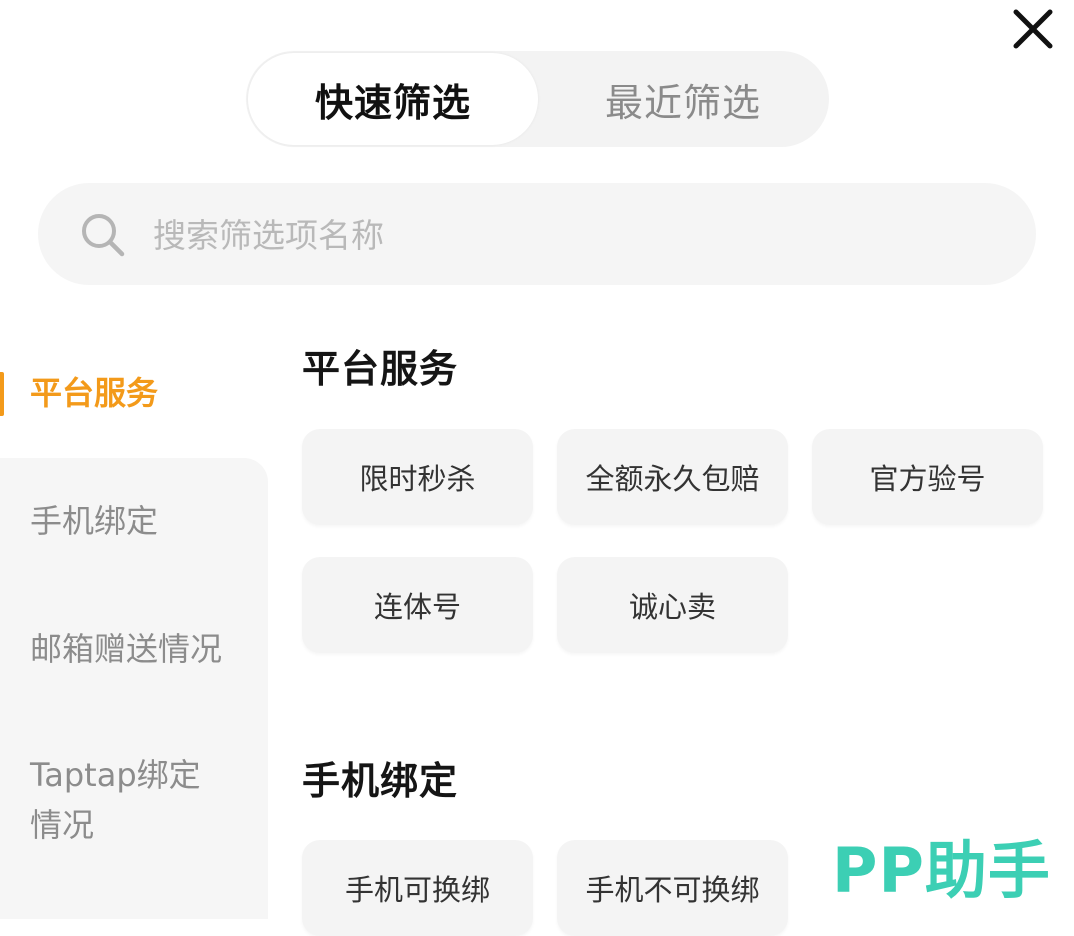  I want to click on close-button, so click(1033, 29).